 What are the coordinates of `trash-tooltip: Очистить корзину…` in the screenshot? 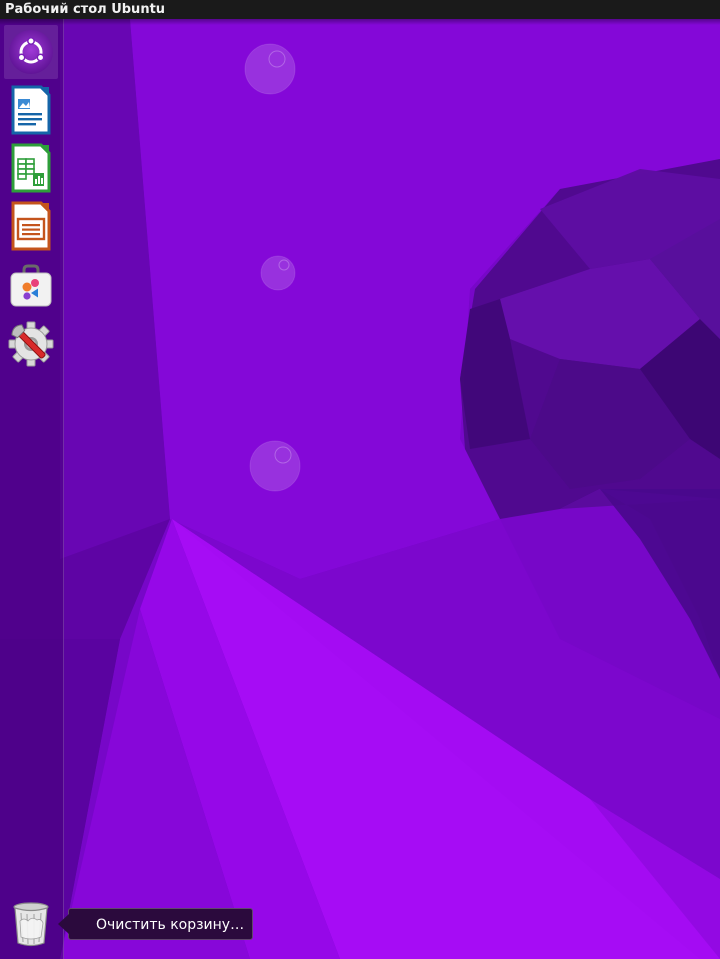 It's located at (161, 924).